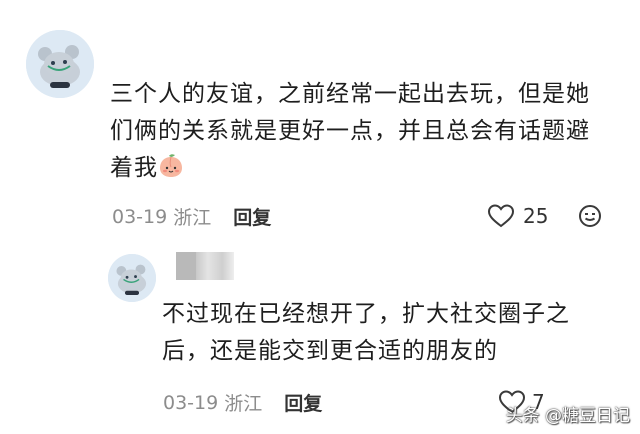 The width and height of the screenshot is (640, 434). I want to click on smiley-face-icon, so click(590, 216).